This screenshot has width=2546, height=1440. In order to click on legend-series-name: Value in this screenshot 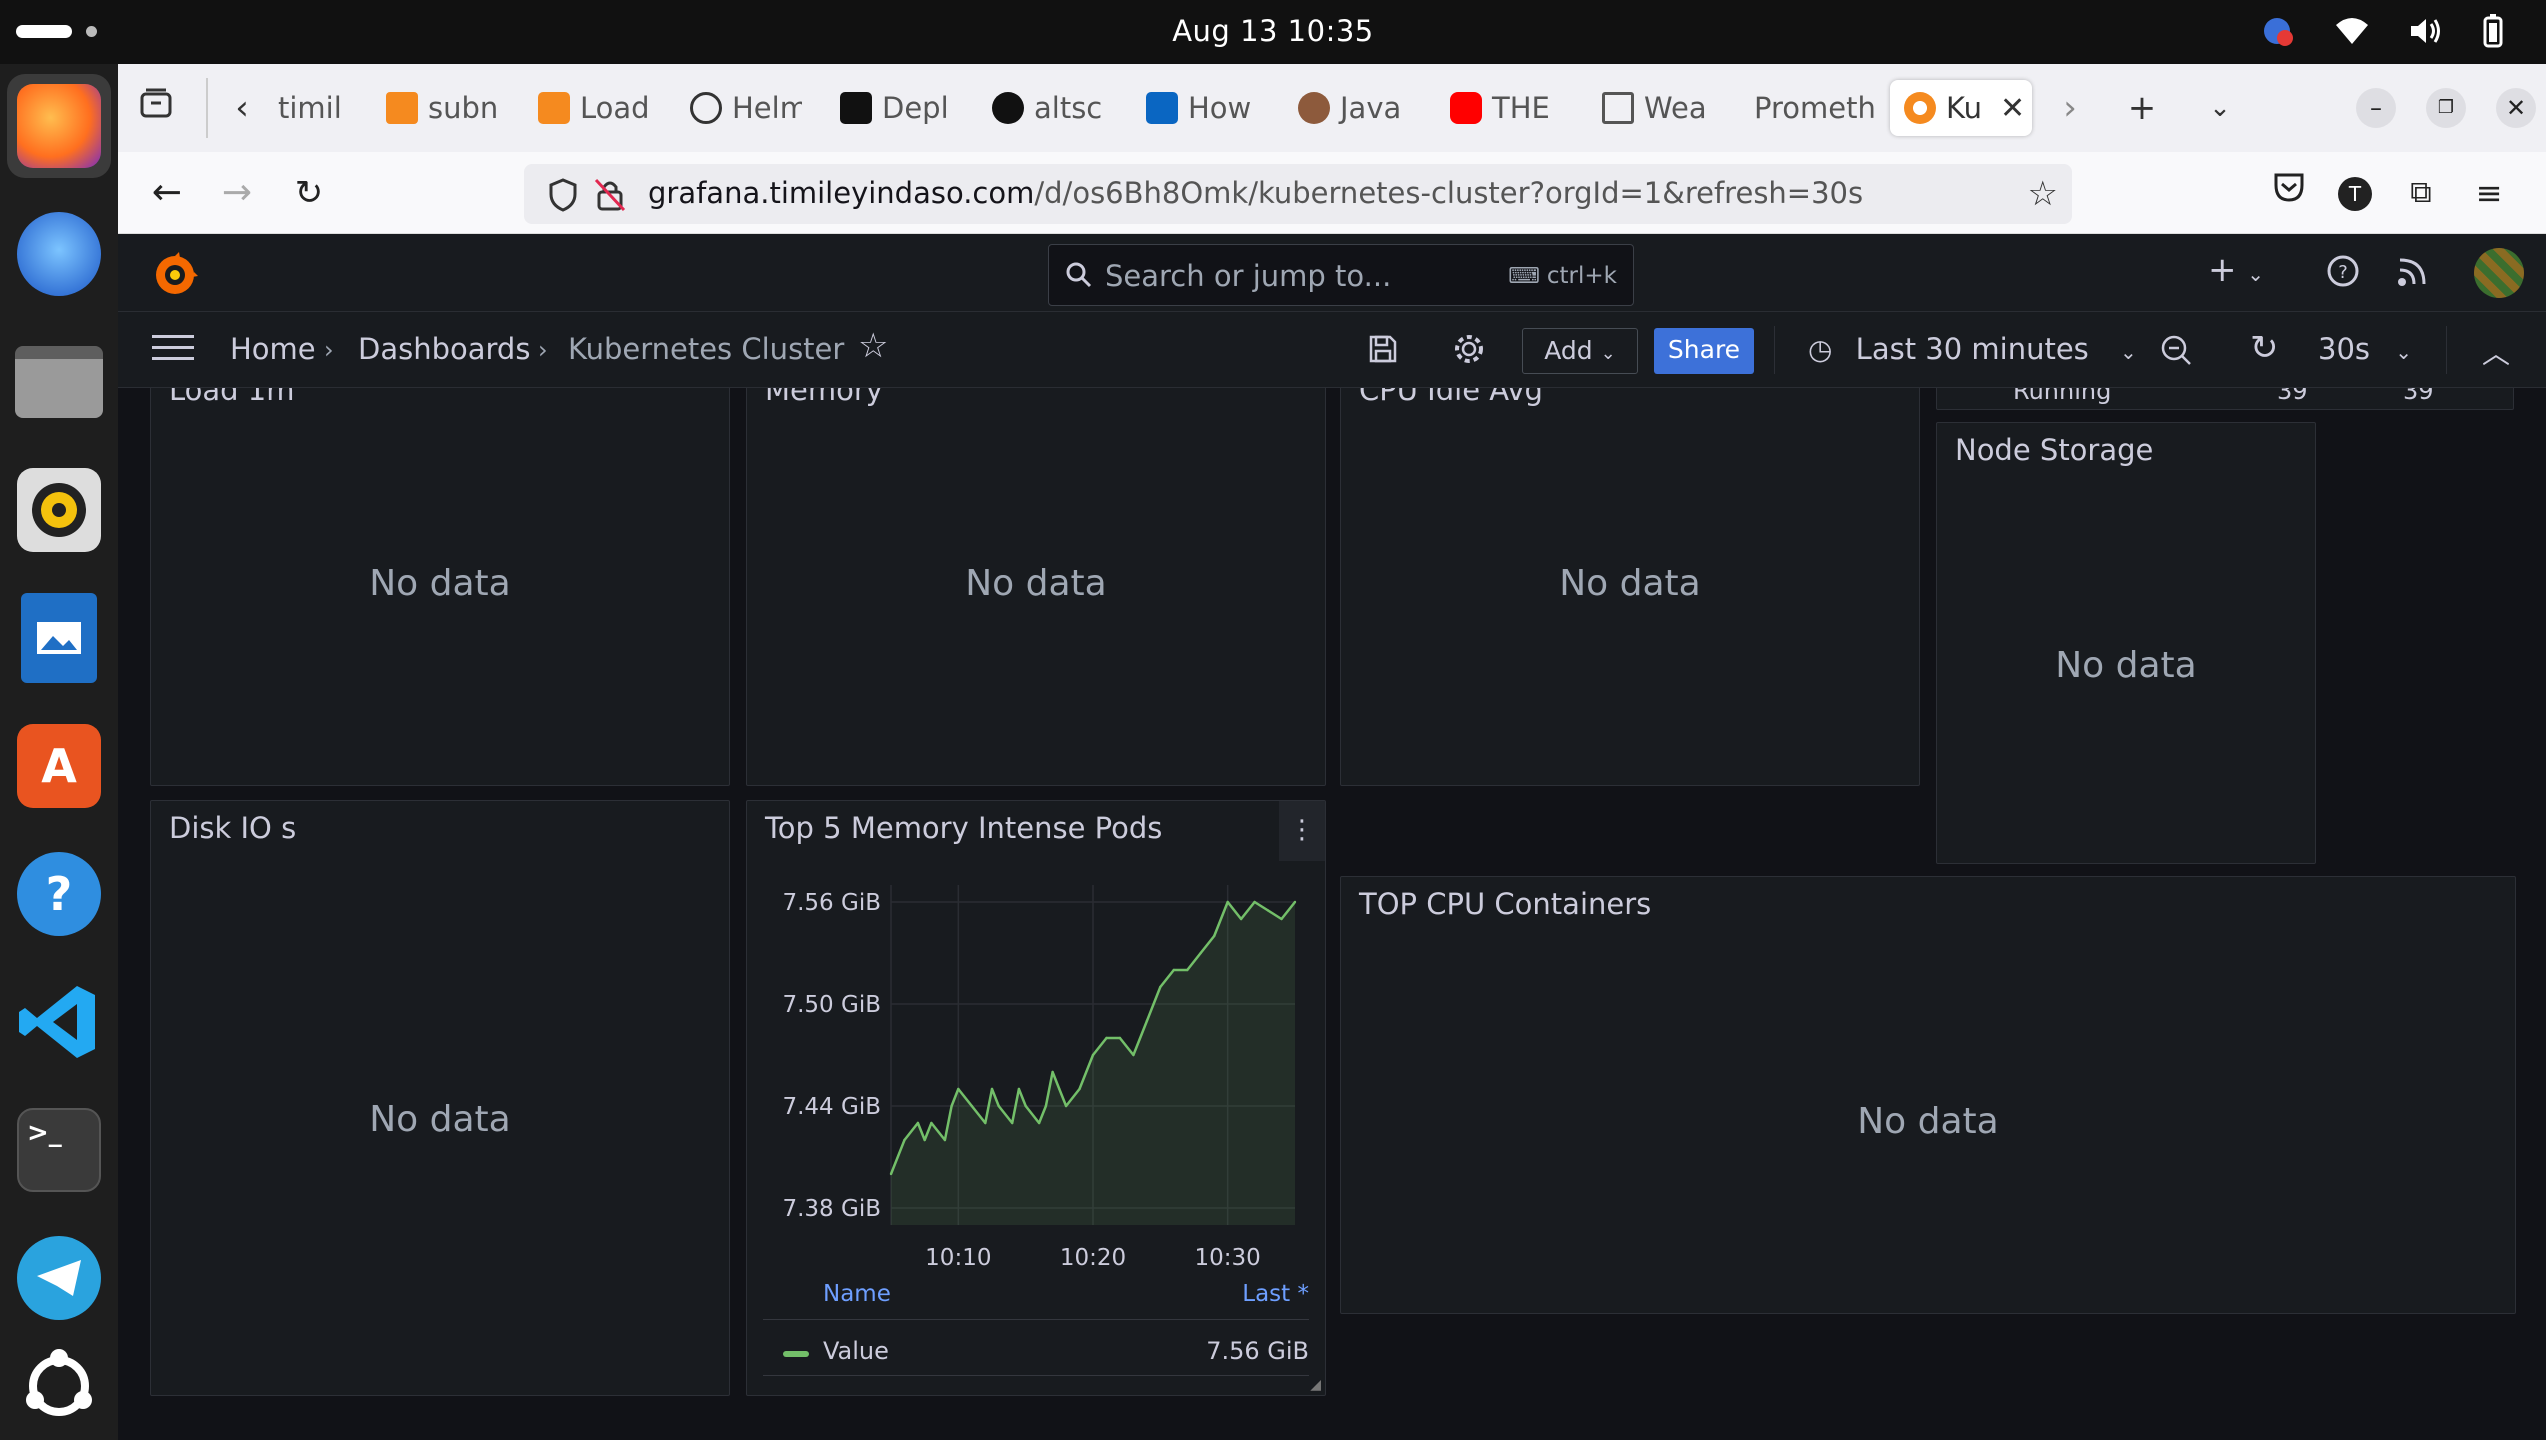, I will do `click(856, 1351)`.